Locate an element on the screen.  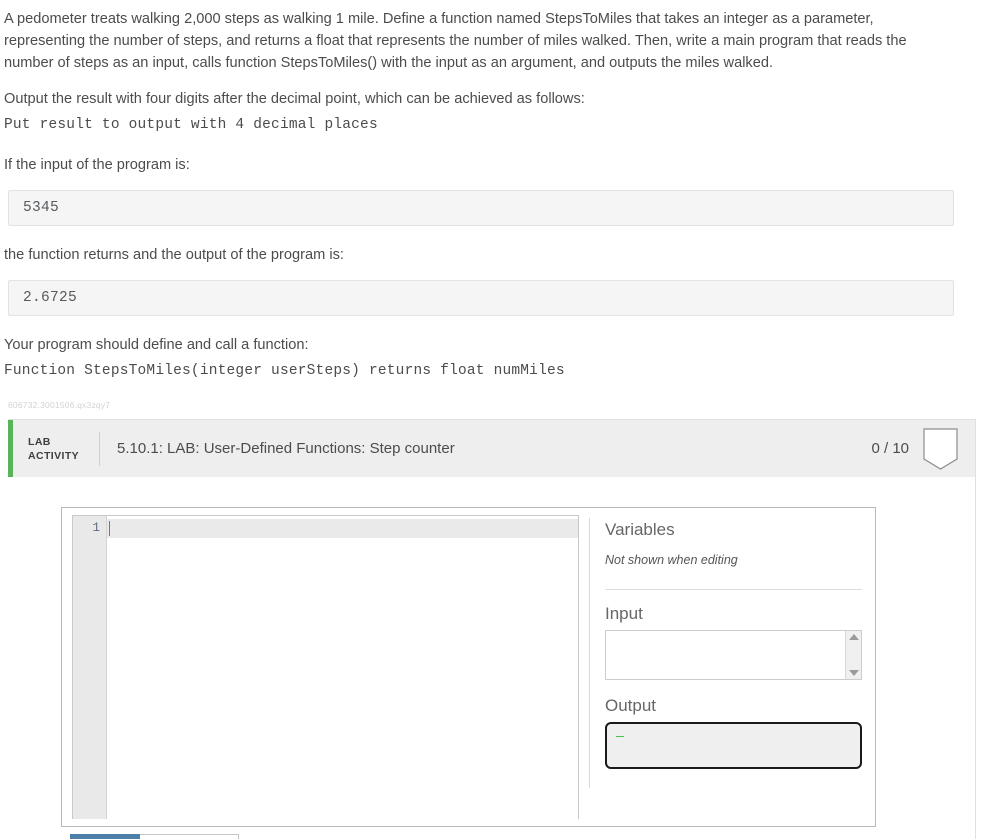
scroll-down-icon is located at coordinates (853, 673).